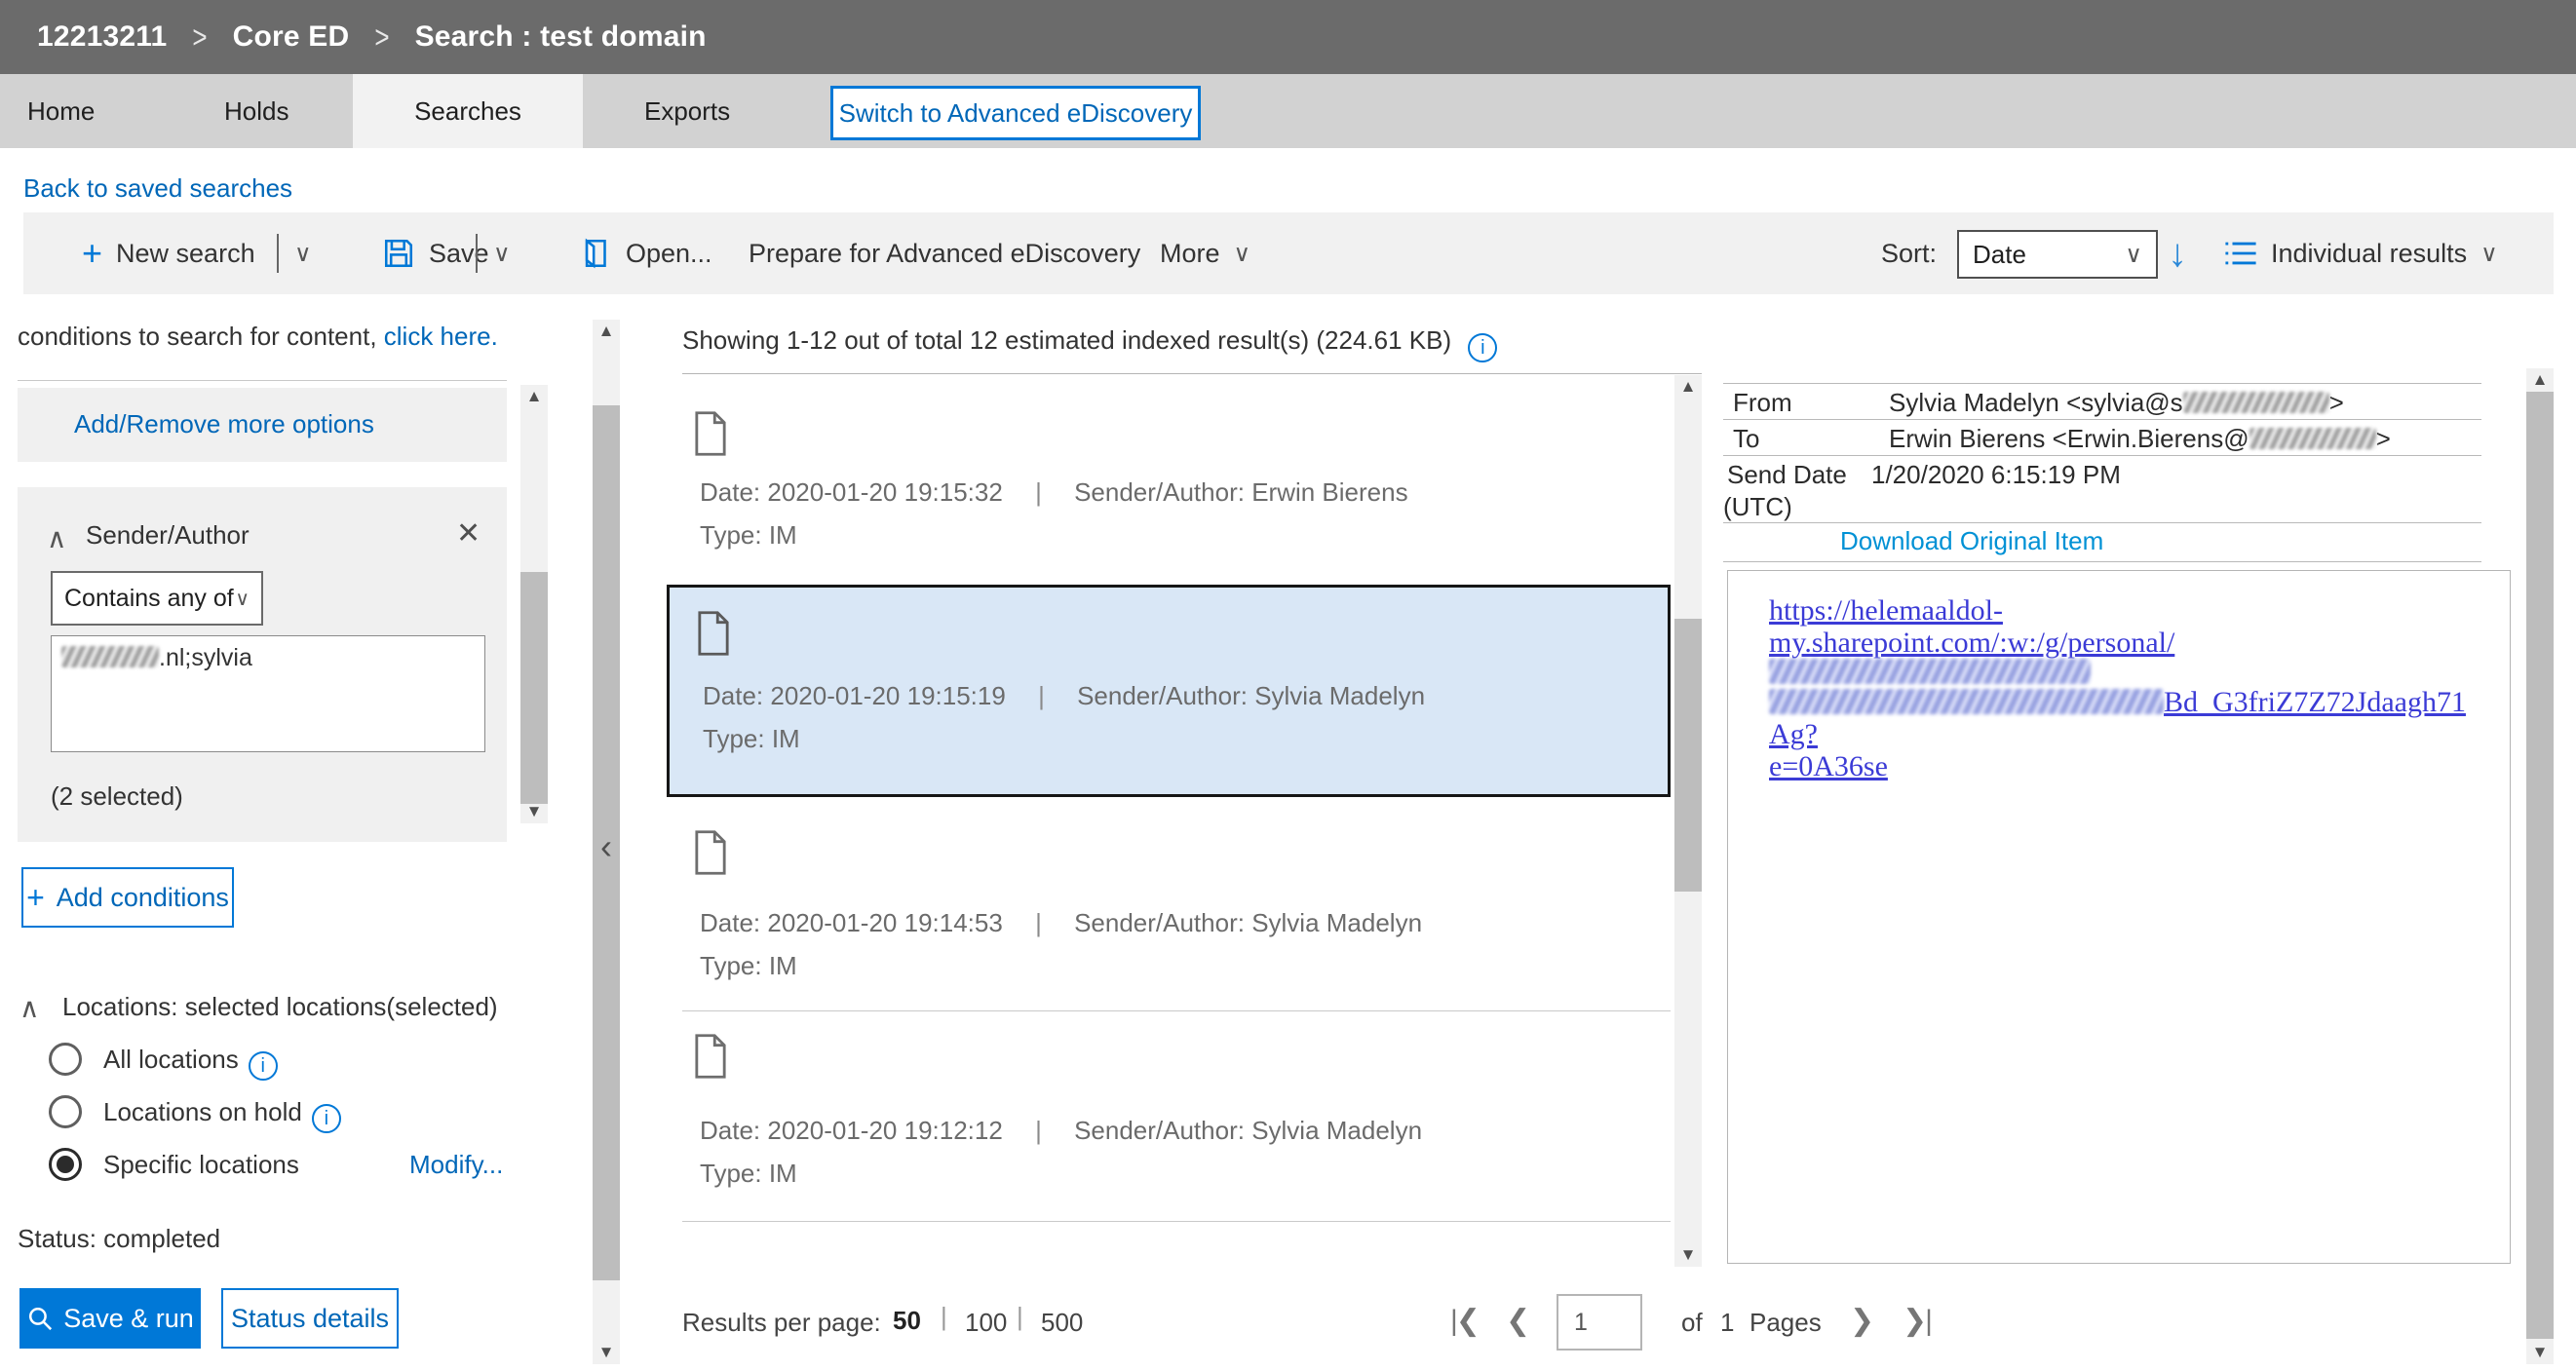 The width and height of the screenshot is (2576, 1370). I want to click on switch-to-advanced-ediscovery-button: Switch to Advanced eDiscovery, so click(1015, 113).